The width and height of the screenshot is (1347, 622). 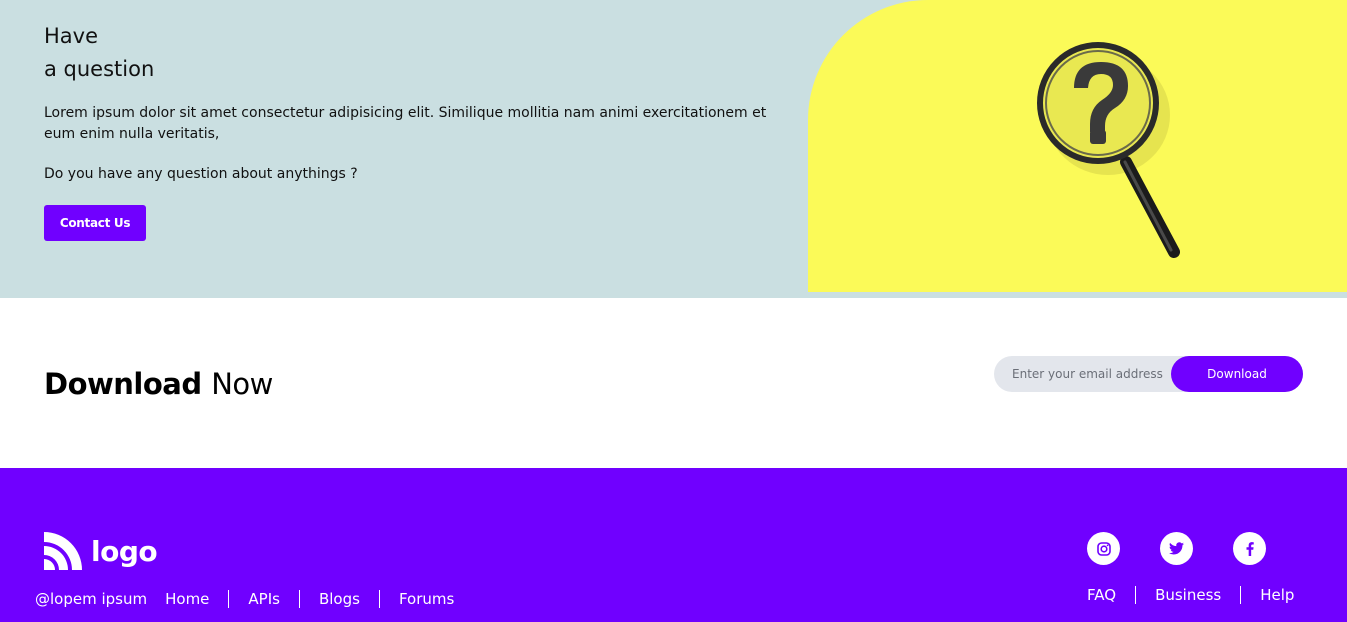 I want to click on email-input, so click(x=1092, y=374).